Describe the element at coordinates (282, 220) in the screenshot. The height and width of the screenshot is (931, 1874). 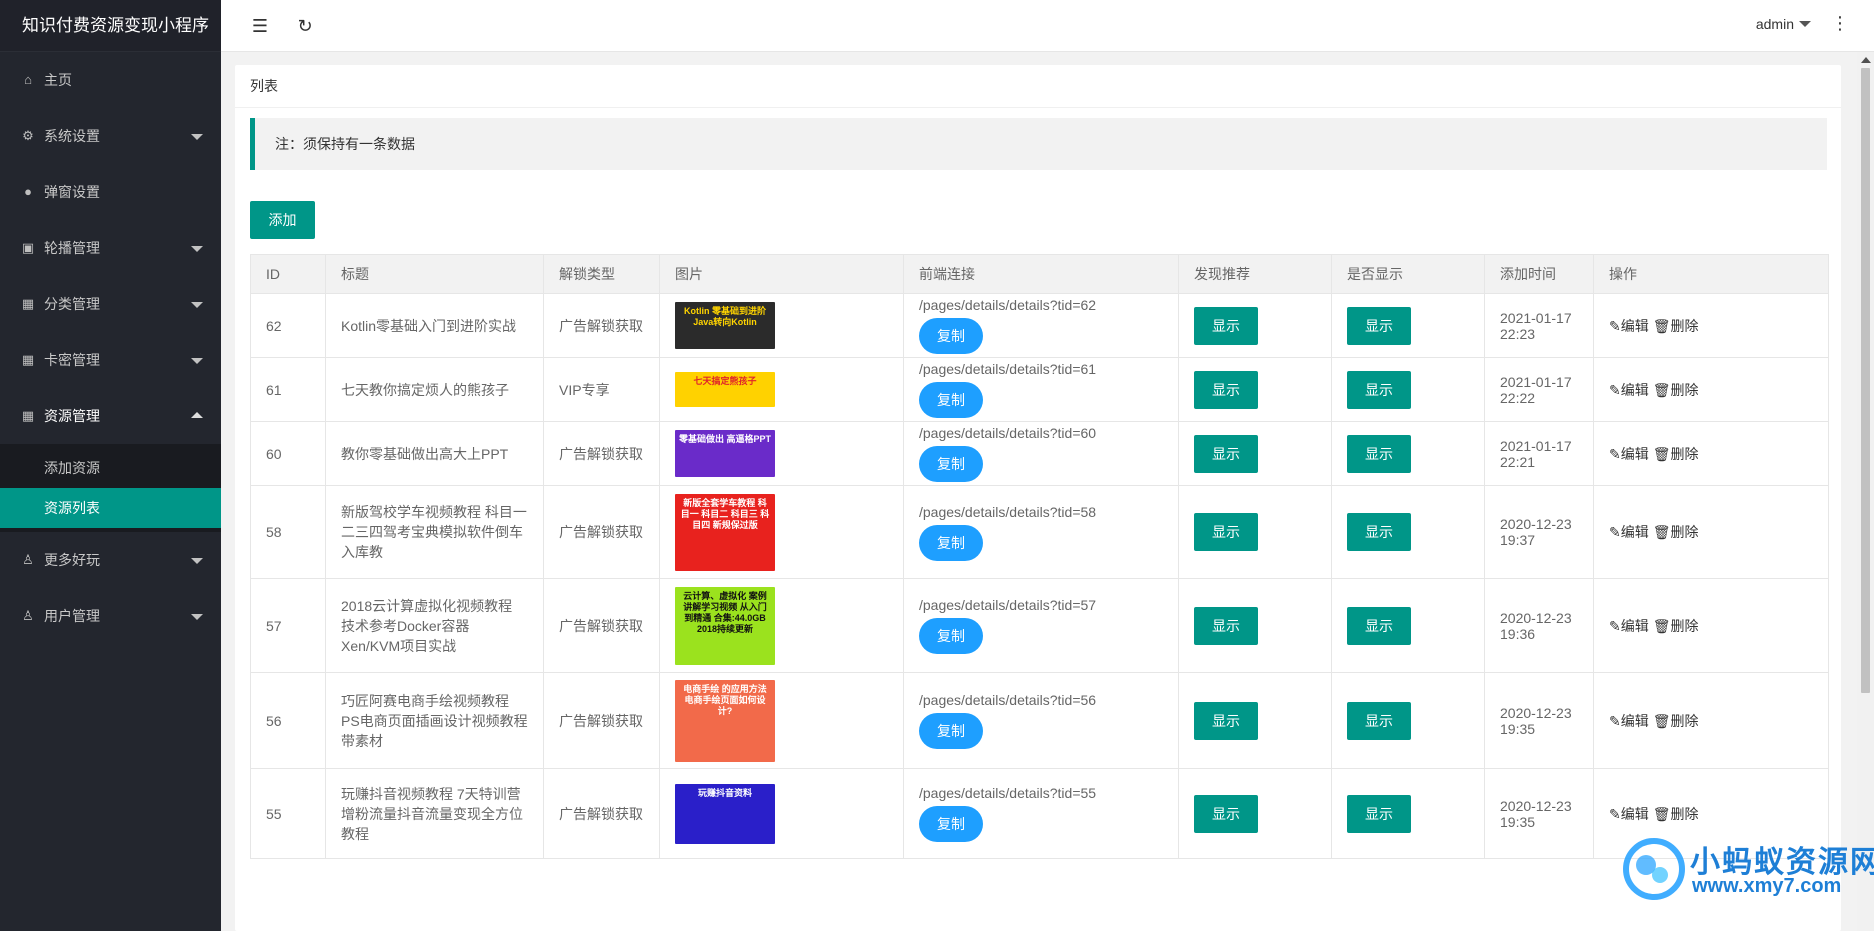
I see `add-button: 添加` at that location.